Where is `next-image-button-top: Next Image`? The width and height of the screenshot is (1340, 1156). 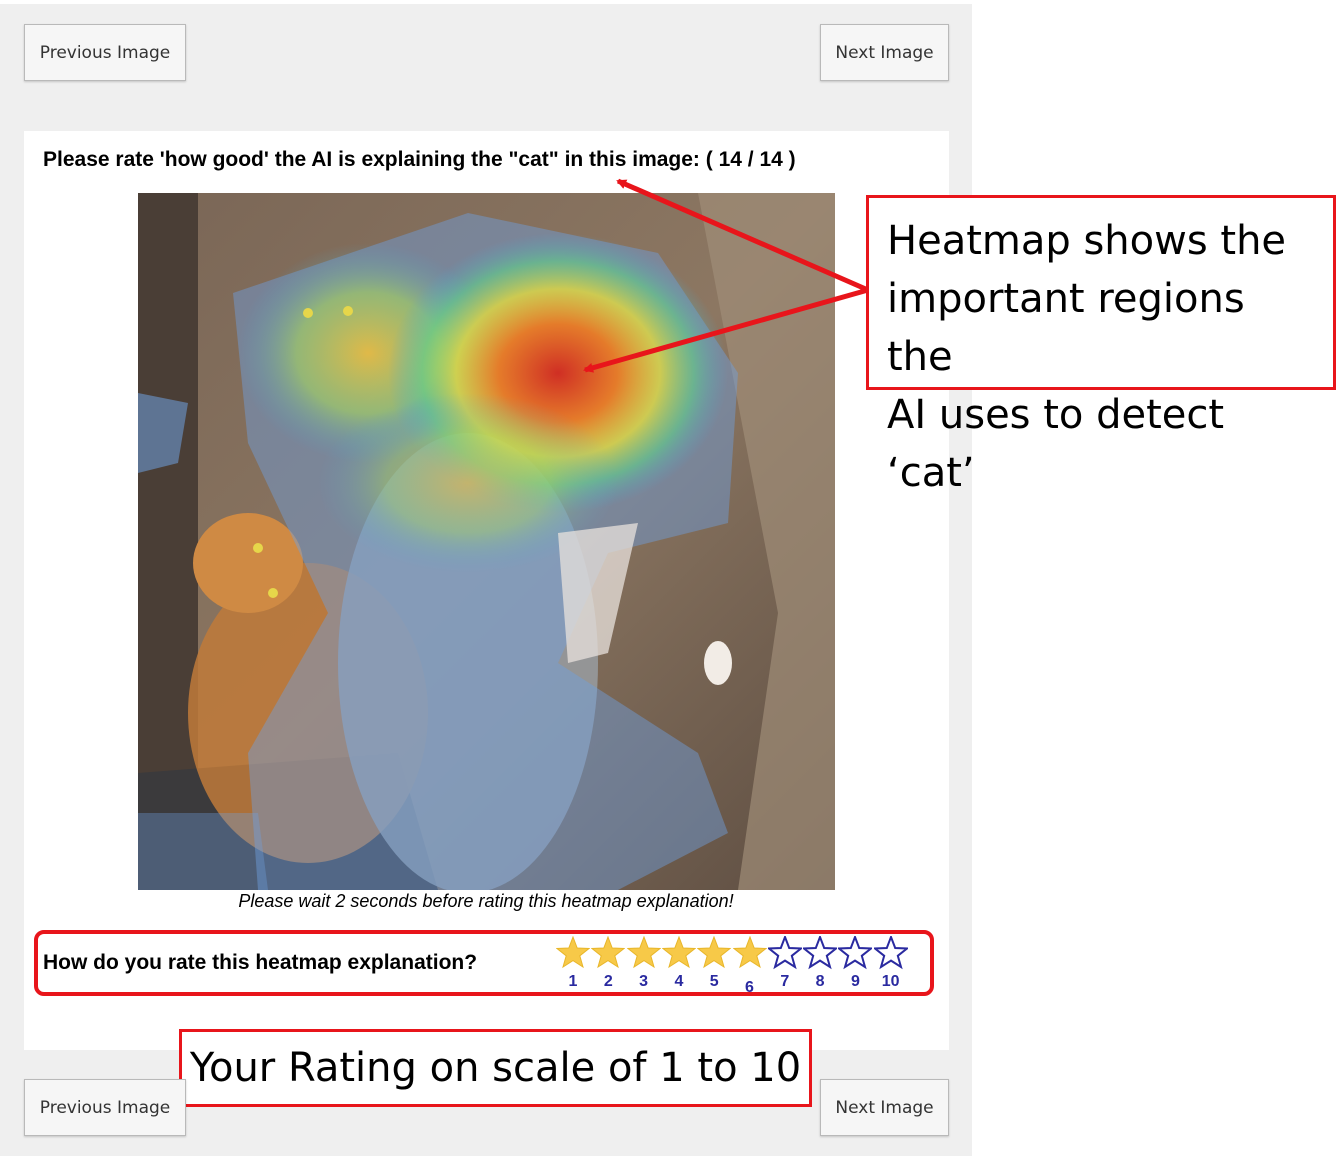 next-image-button-top: Next Image is located at coordinates (884, 52).